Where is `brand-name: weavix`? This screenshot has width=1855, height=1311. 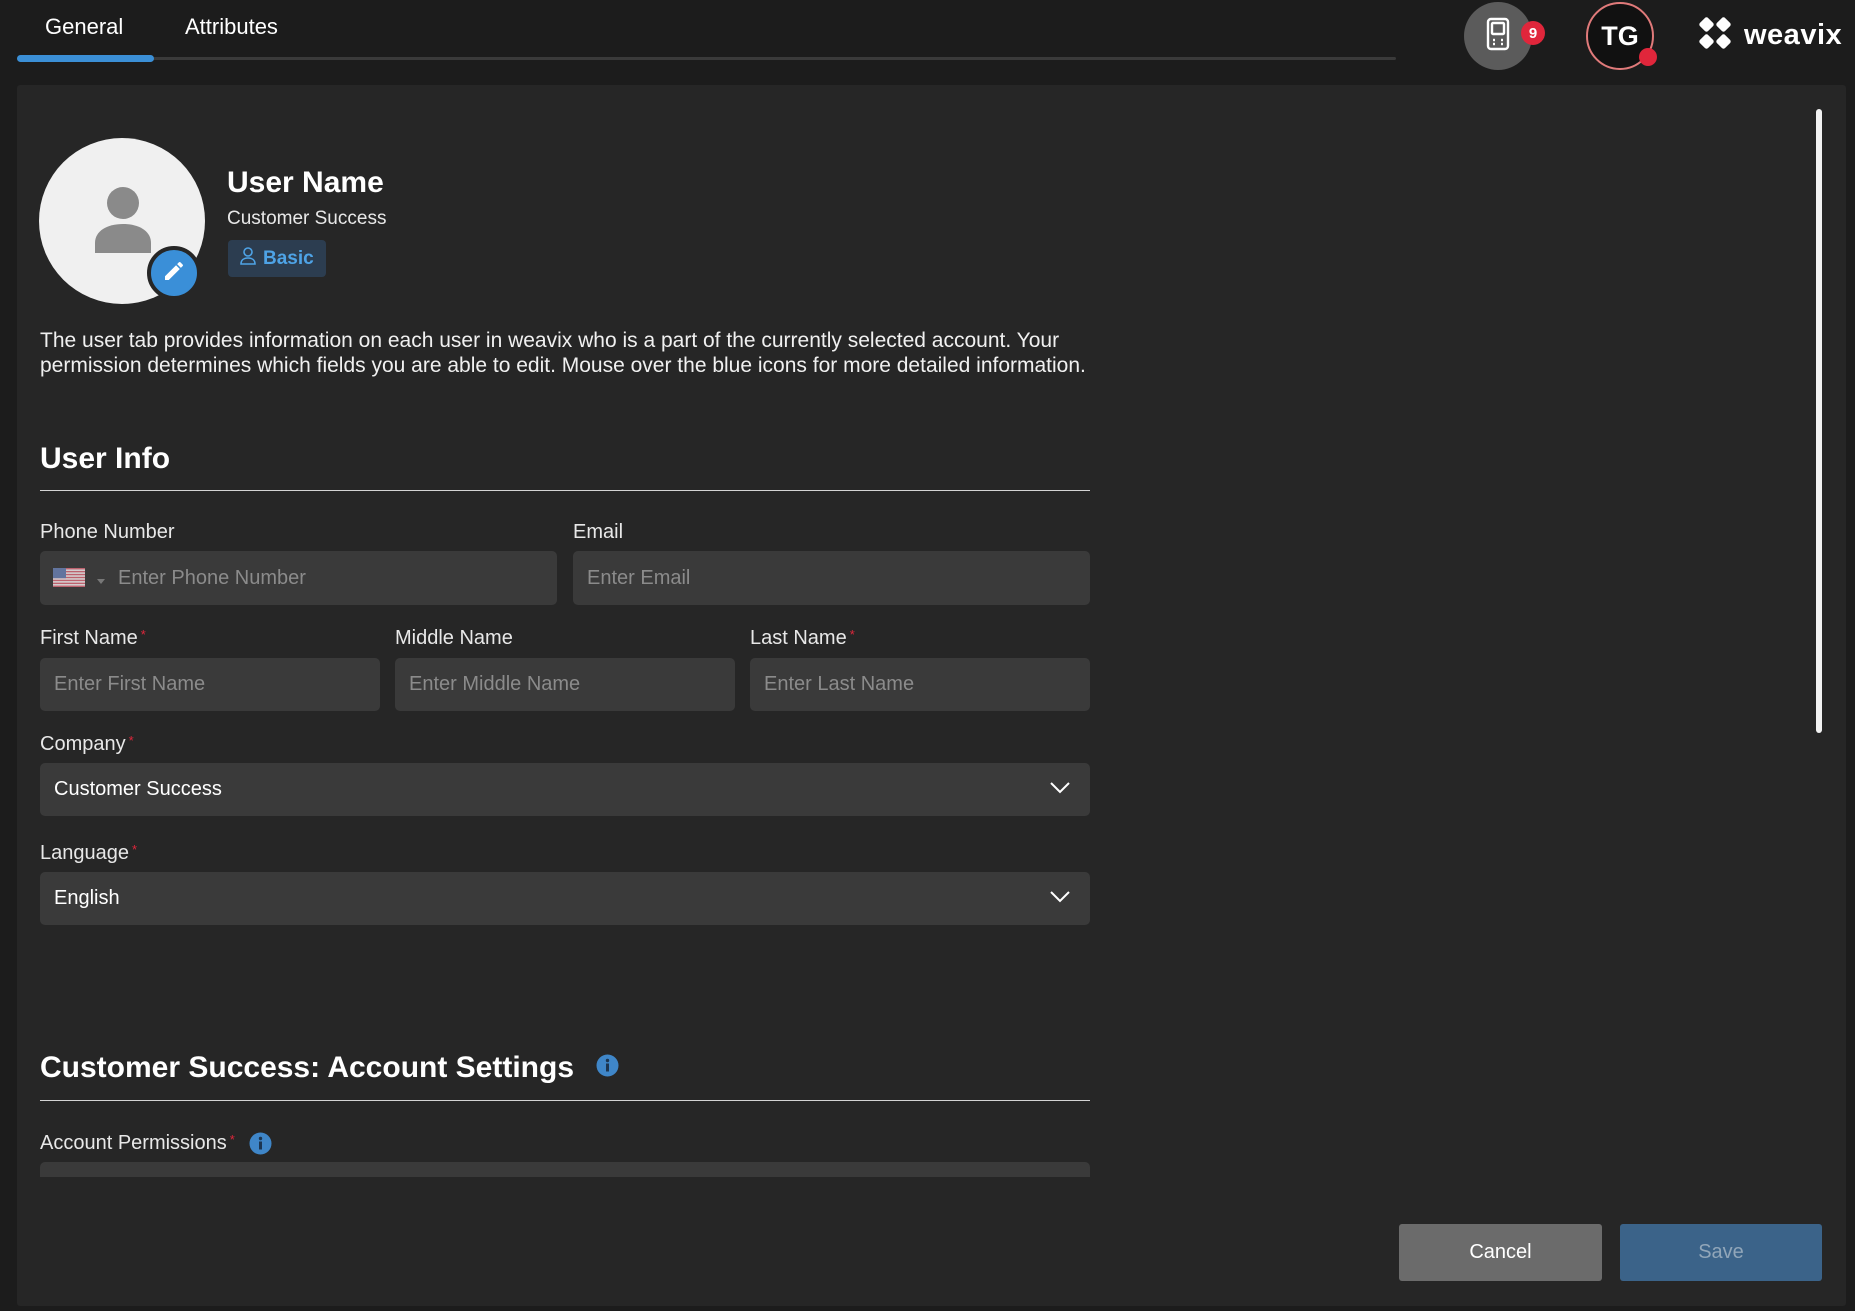 brand-name: weavix is located at coordinates (1793, 34).